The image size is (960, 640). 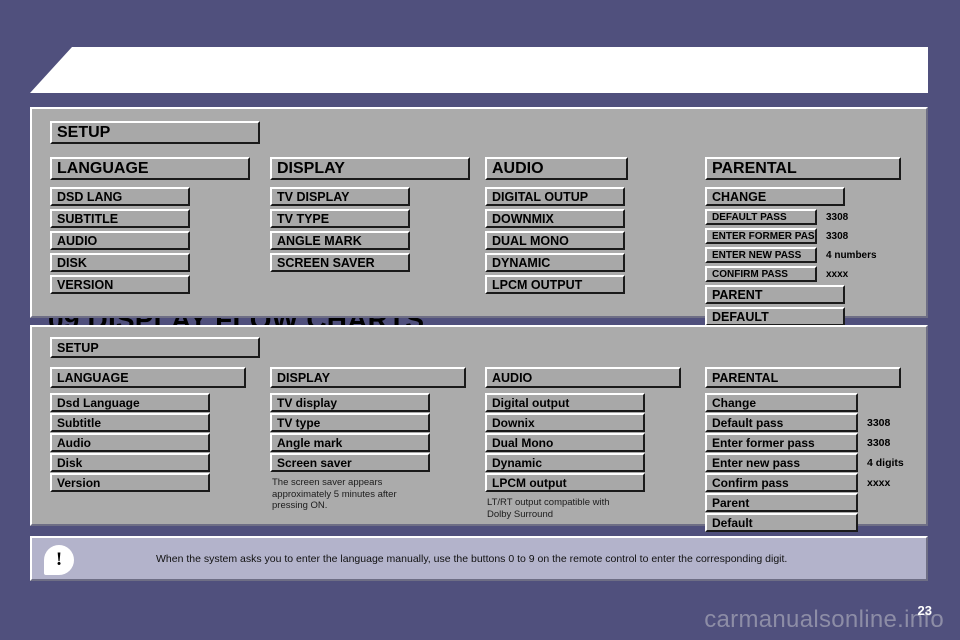 What do you see at coordinates (761, 274) in the screenshot?
I see `menu-item-confirm-pass: CONFIRM PASS` at bounding box center [761, 274].